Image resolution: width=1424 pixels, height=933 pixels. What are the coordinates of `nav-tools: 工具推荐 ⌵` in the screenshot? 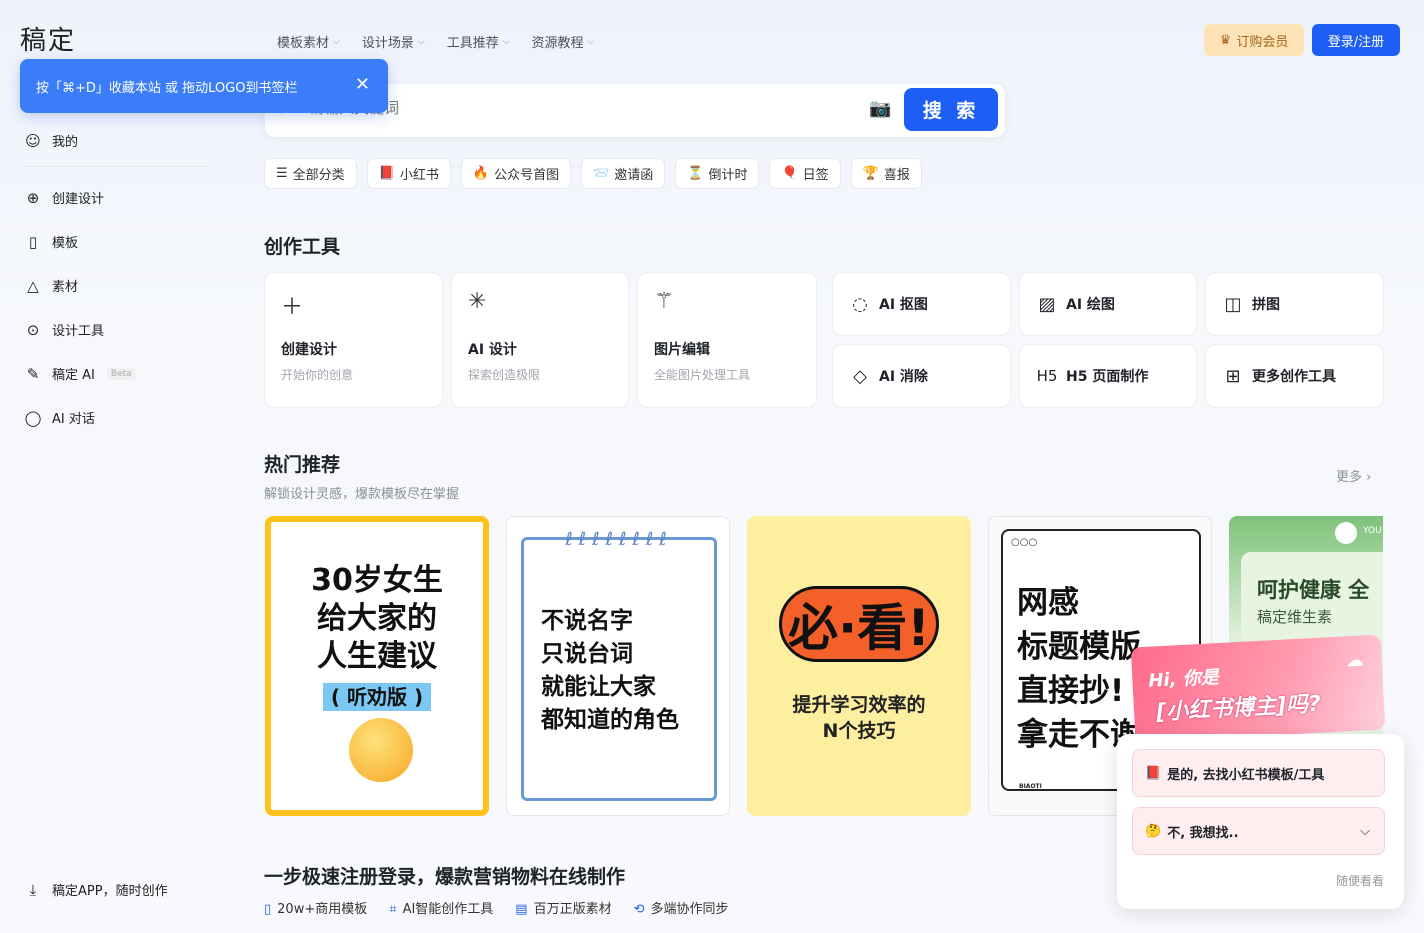 It's located at (478, 41).